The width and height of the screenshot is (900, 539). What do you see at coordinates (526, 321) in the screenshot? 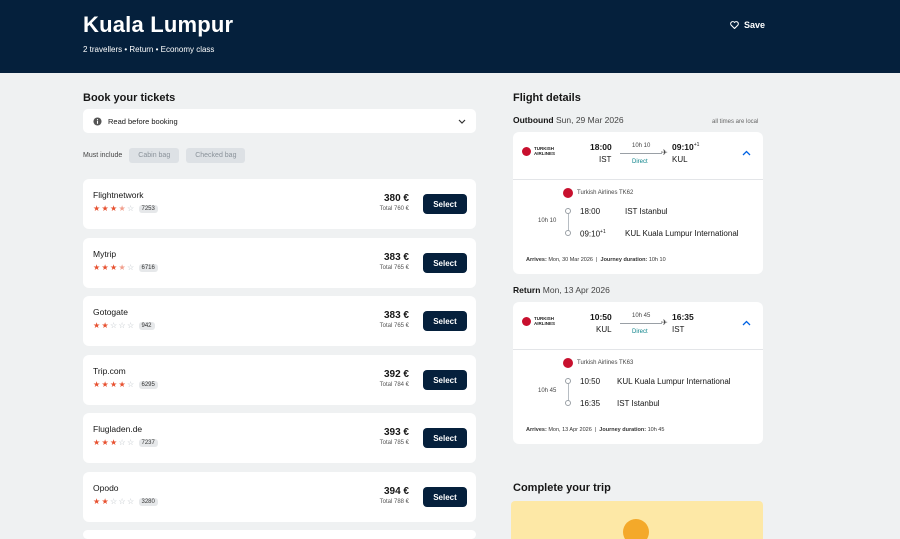
I see `turkish-airlines-logo-icon` at bounding box center [526, 321].